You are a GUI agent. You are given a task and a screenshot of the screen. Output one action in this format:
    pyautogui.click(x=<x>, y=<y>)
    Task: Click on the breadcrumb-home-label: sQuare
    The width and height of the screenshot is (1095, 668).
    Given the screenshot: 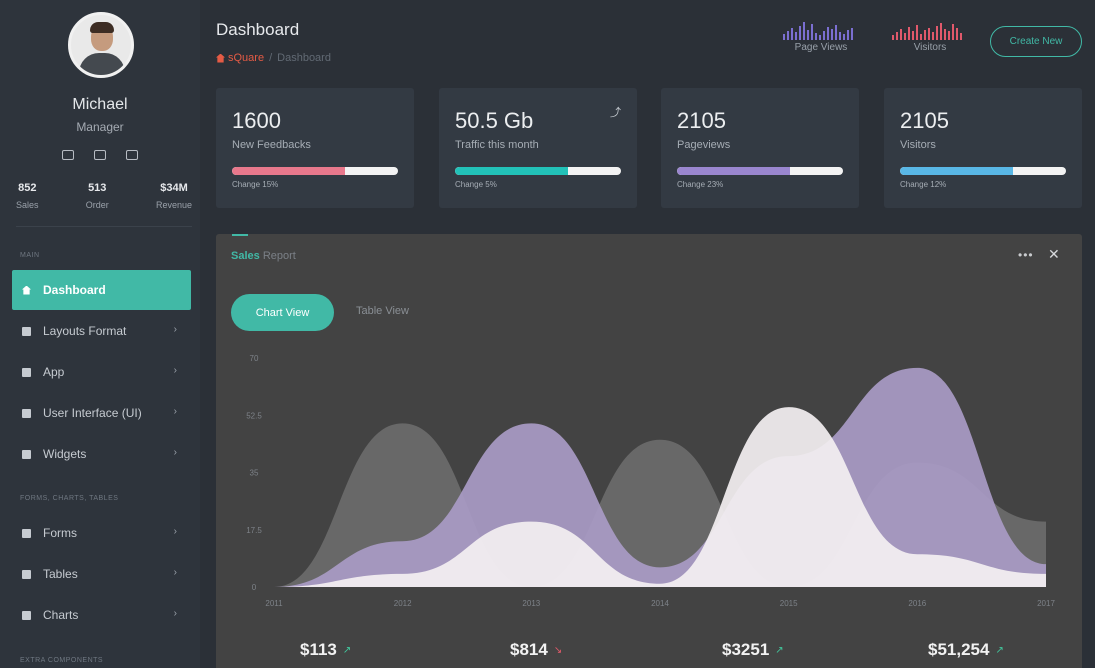 What is the action you would take?
    pyautogui.click(x=246, y=58)
    